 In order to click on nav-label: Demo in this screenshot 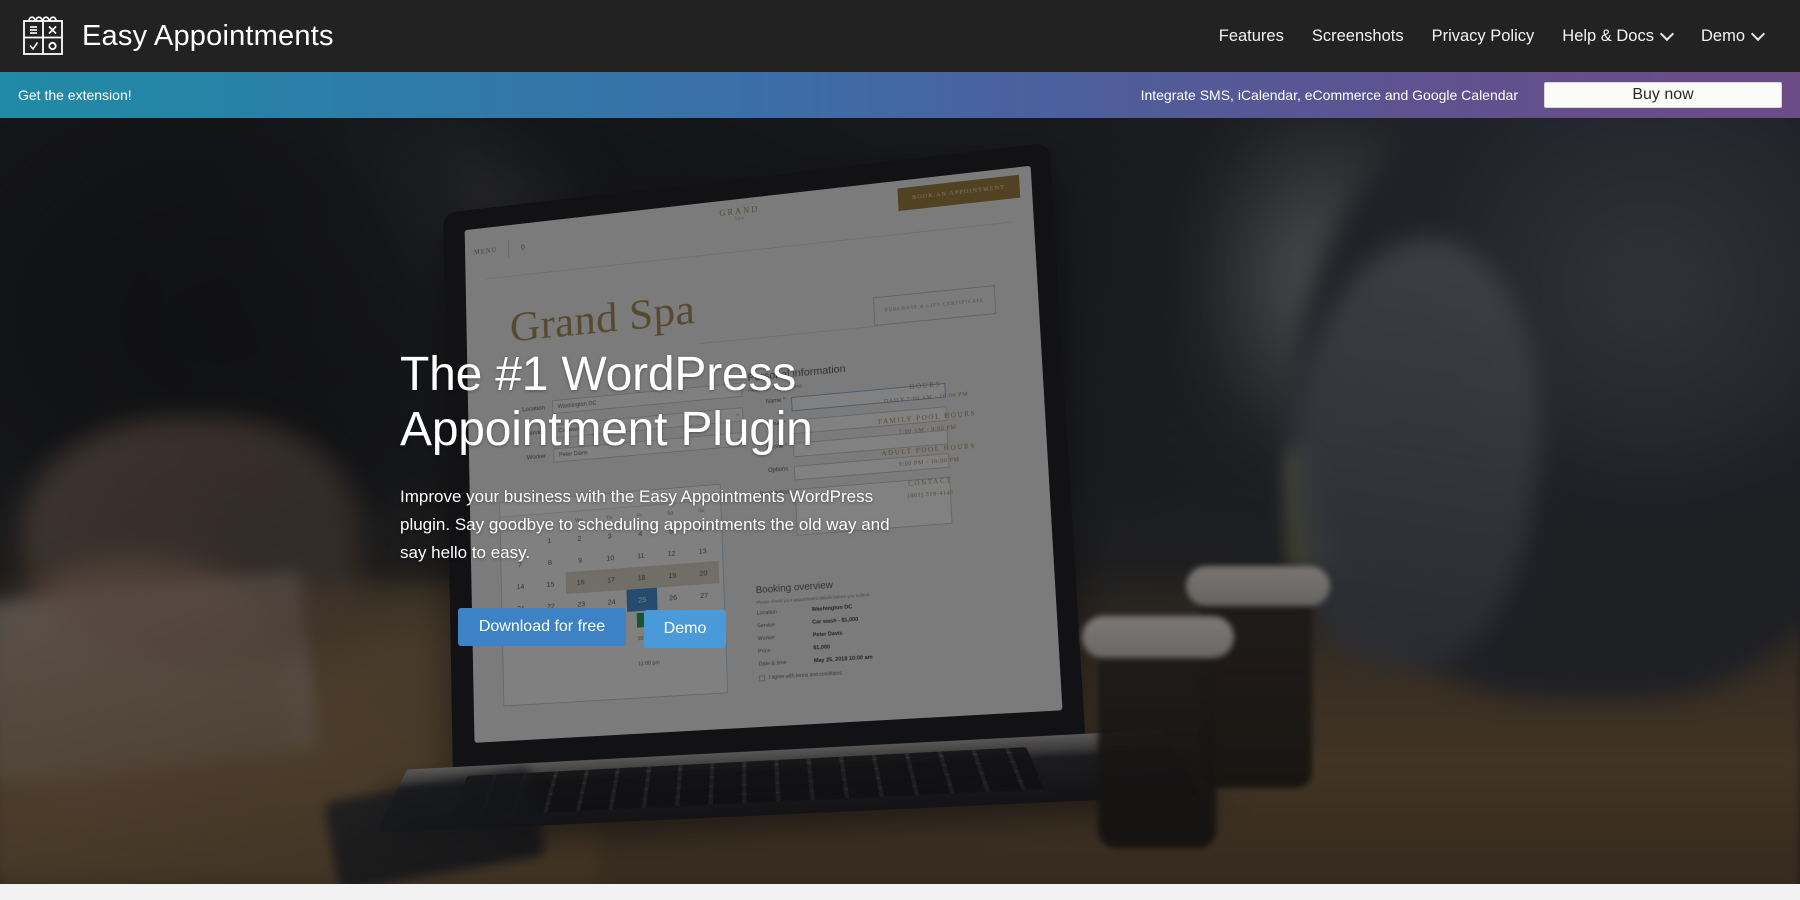, I will do `click(1722, 35)`.